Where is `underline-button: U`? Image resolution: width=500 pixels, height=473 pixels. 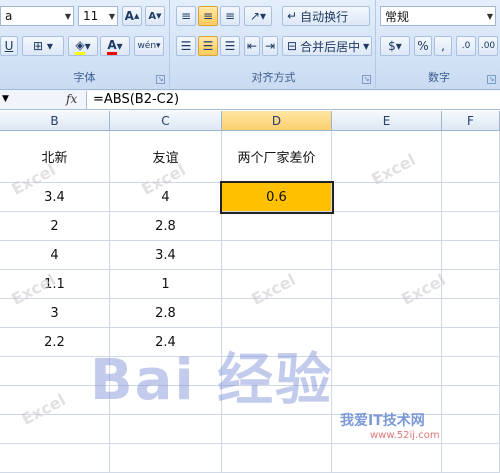 underline-button: U is located at coordinates (9, 46).